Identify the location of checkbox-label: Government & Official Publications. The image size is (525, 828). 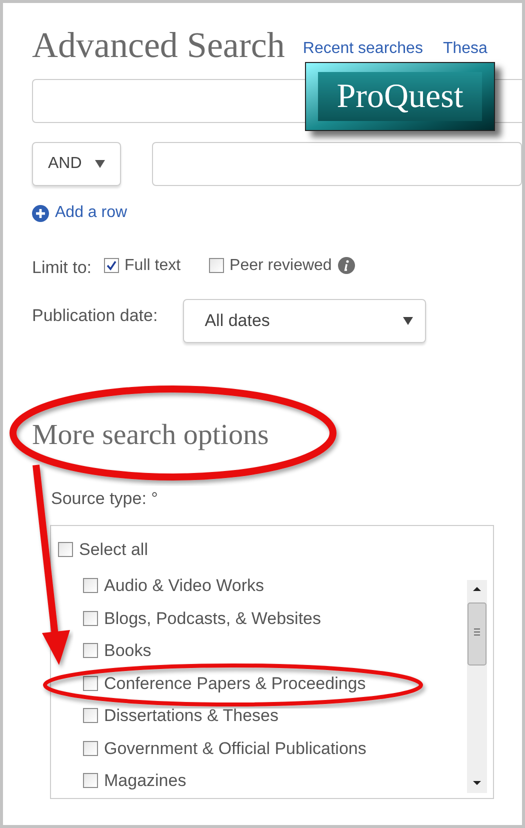
(235, 748).